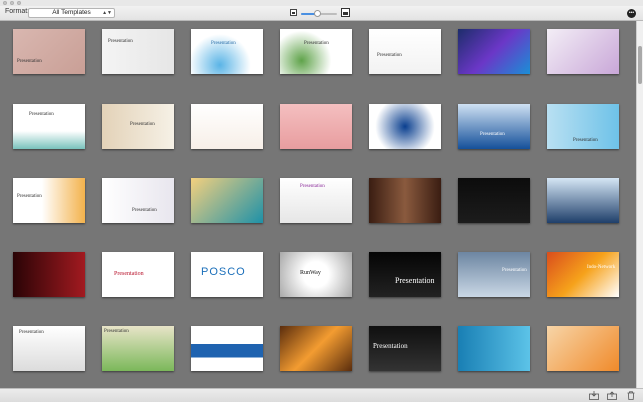 This screenshot has height=402, width=643. Describe the element at coordinates (321, 395) in the screenshot. I see `bottom-toolbar` at that location.